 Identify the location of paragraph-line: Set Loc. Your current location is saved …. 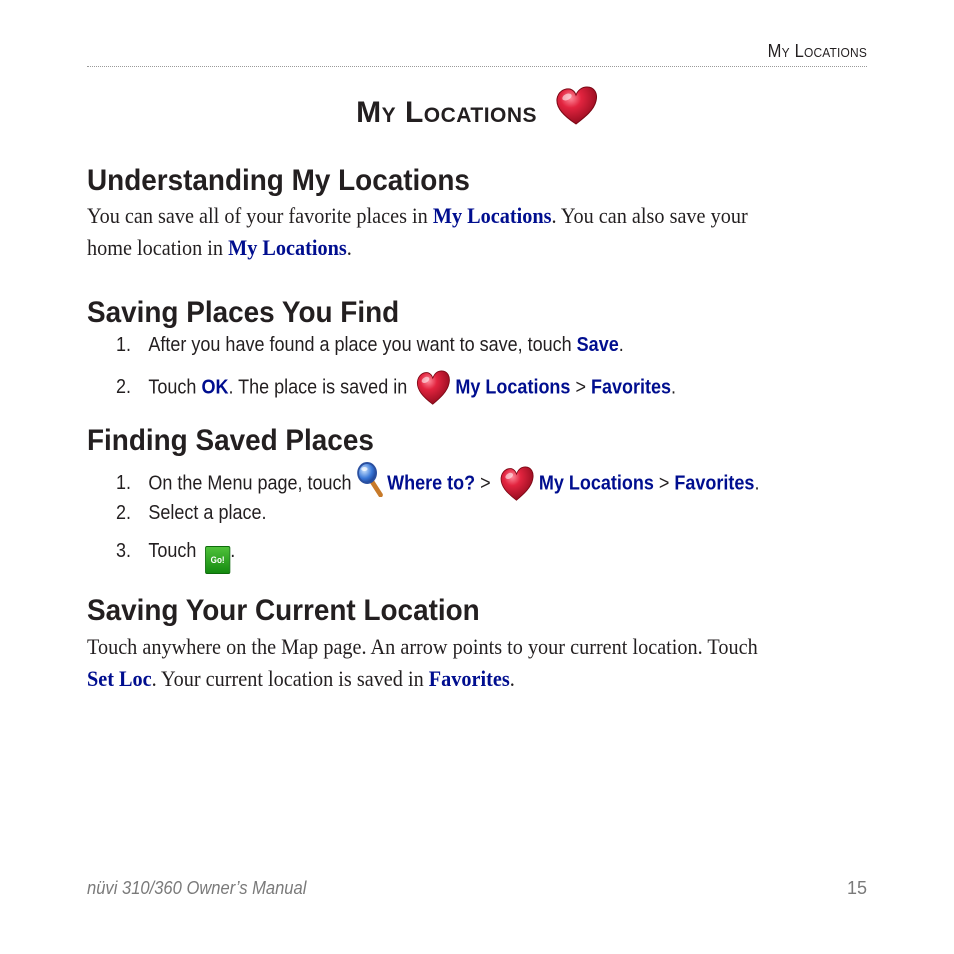
(436, 679).